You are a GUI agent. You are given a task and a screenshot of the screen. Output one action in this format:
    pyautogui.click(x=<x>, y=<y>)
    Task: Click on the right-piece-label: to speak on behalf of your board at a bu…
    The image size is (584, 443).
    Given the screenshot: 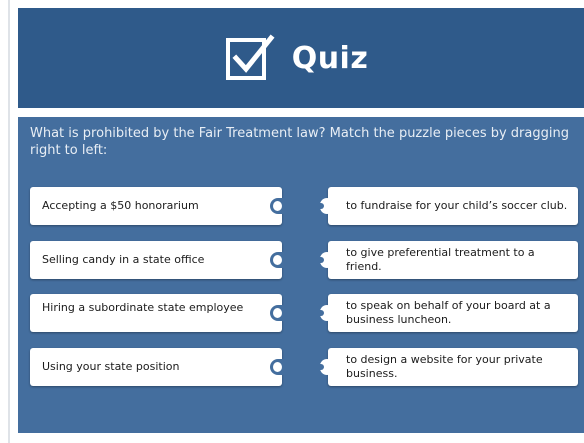 What is the action you would take?
    pyautogui.click(x=448, y=312)
    